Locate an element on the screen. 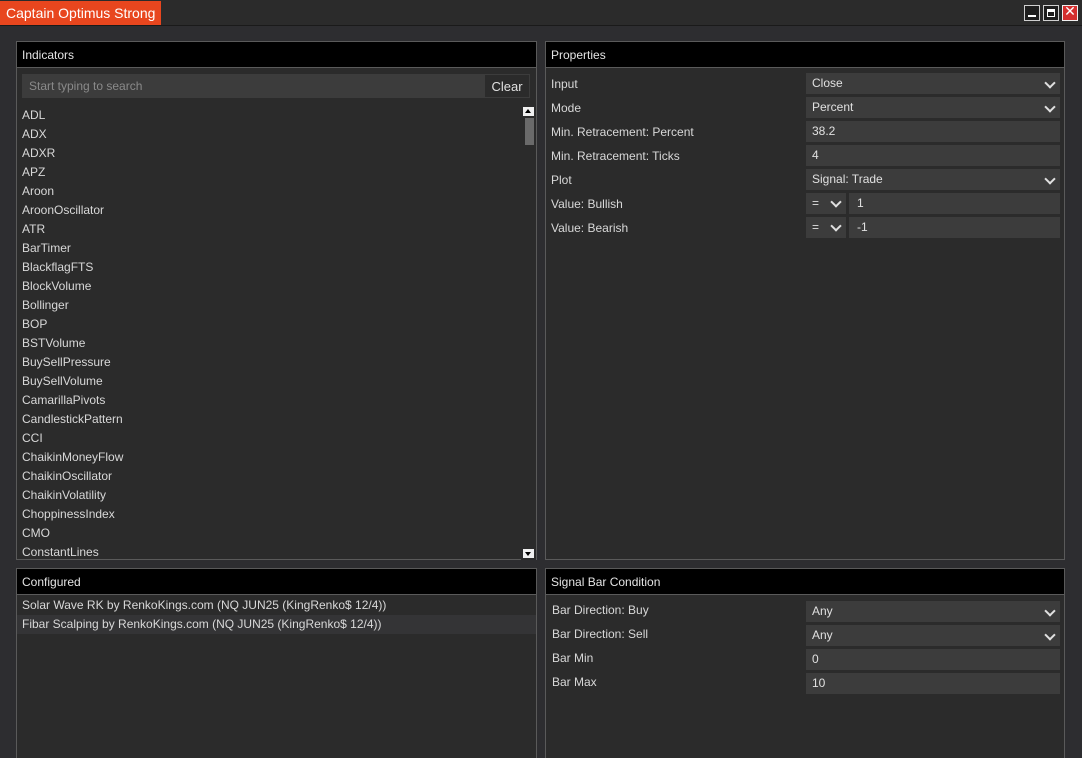  prop-label: Bar Direction: Sell is located at coordinates (600, 634).